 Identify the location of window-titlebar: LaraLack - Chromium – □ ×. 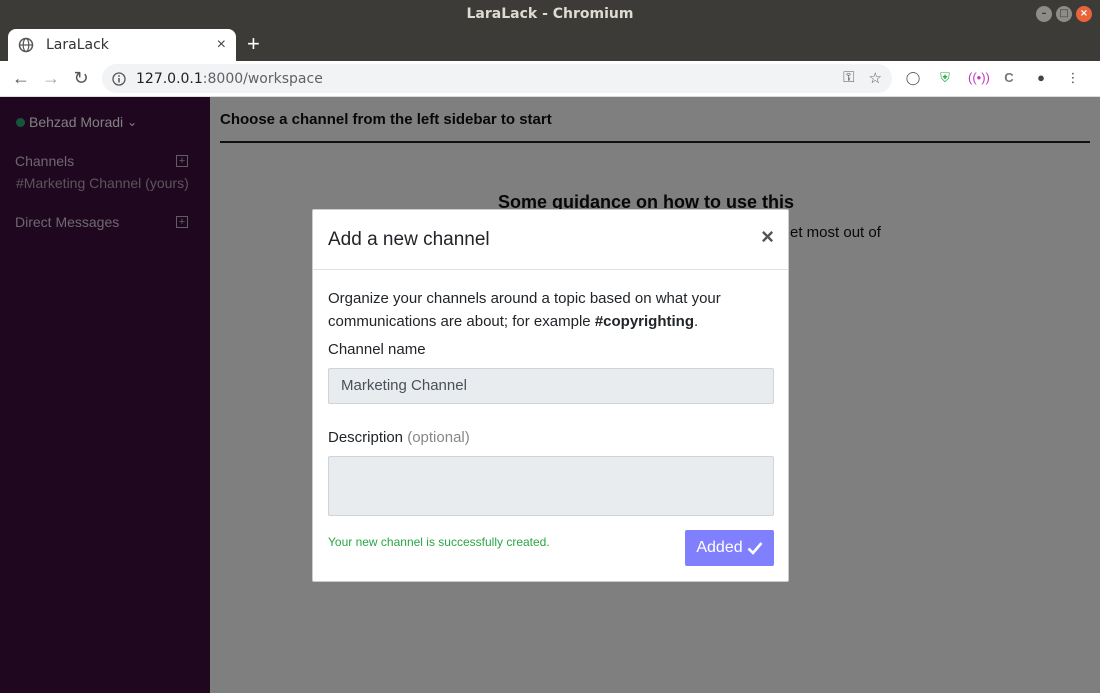
(550, 14).